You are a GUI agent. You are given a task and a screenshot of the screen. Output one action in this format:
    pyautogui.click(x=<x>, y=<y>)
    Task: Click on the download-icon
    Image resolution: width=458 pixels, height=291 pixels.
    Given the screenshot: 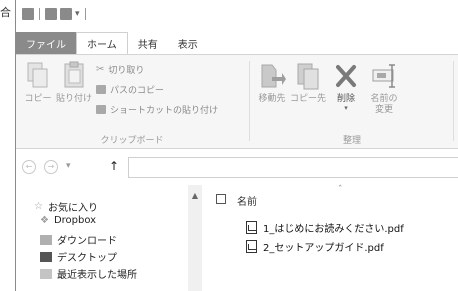 What is the action you would take?
    pyautogui.click(x=46, y=239)
    